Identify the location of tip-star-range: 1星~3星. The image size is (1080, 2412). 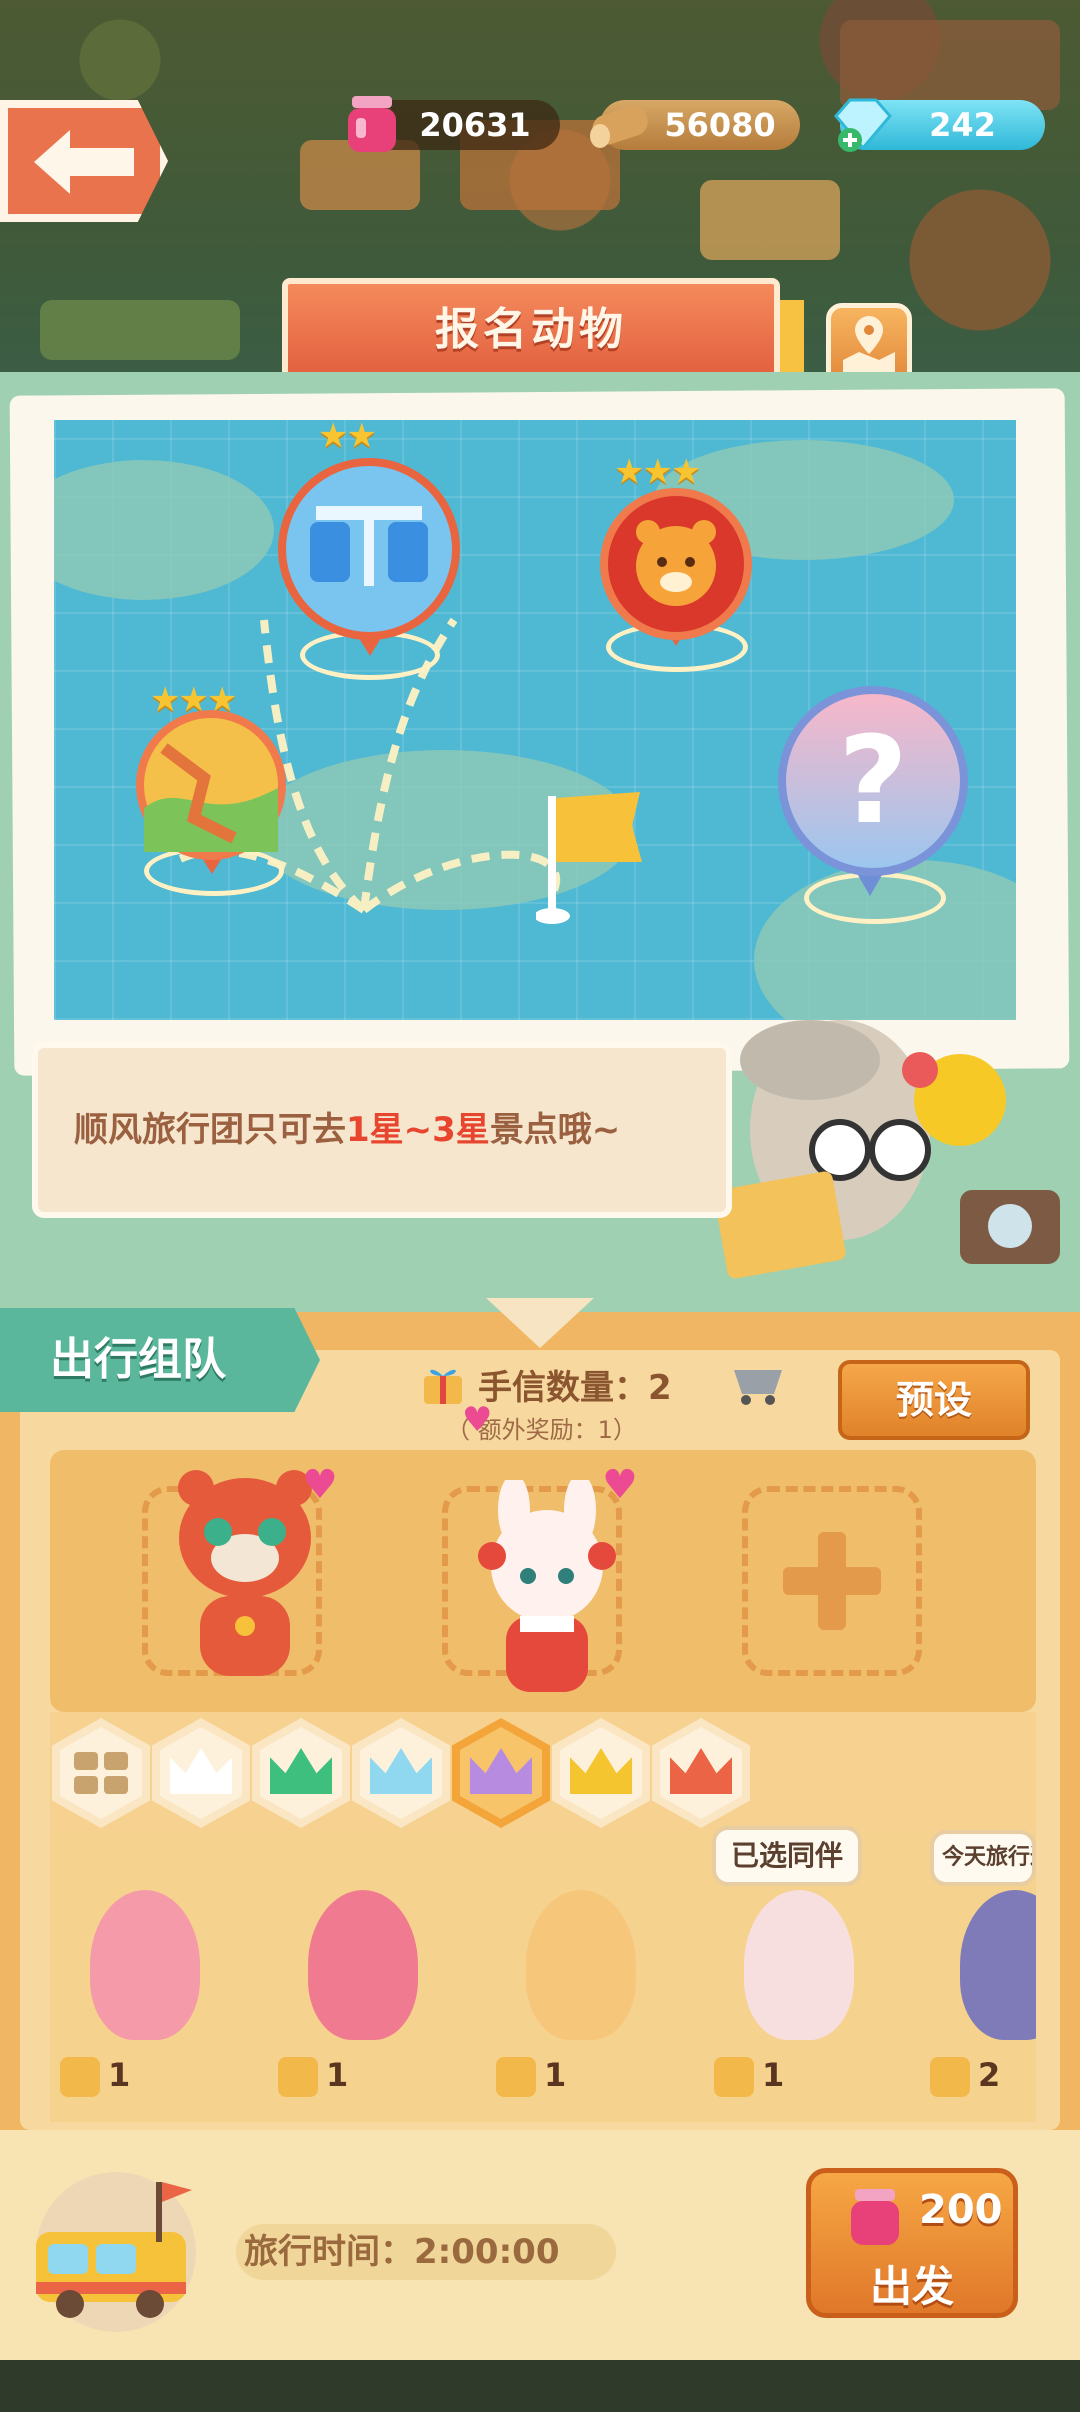
(418, 1130).